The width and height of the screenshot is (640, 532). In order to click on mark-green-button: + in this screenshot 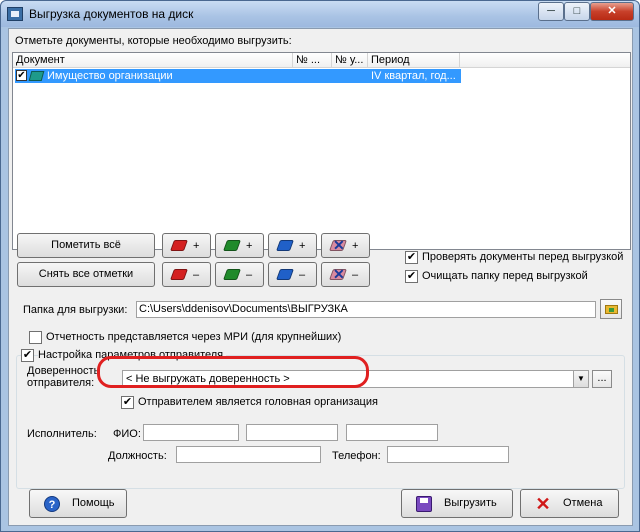, I will do `click(239, 245)`.